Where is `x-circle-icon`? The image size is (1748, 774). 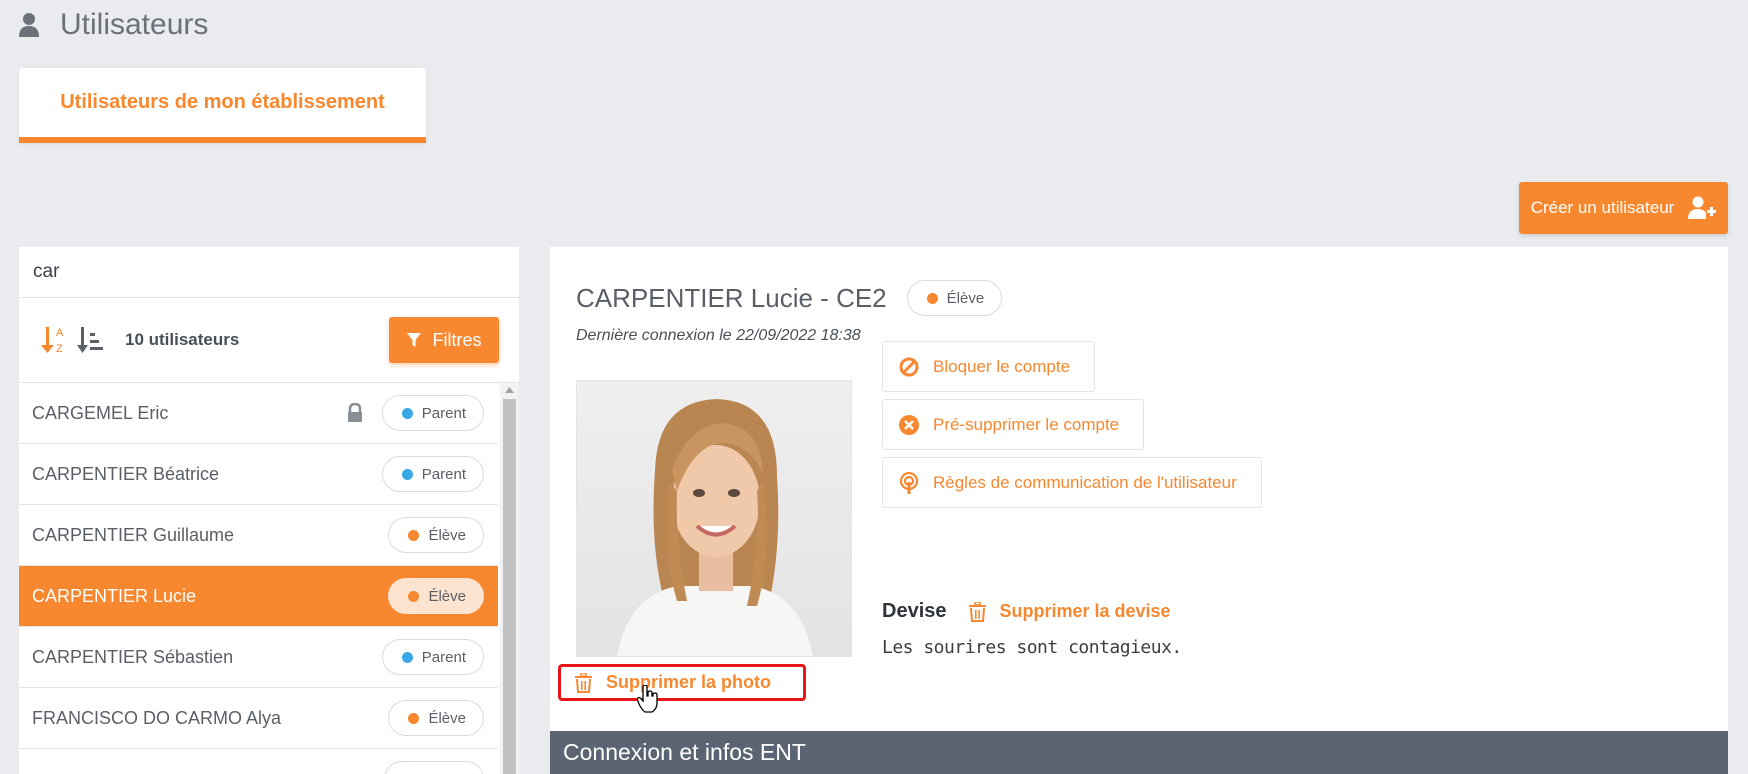 x-circle-icon is located at coordinates (909, 424).